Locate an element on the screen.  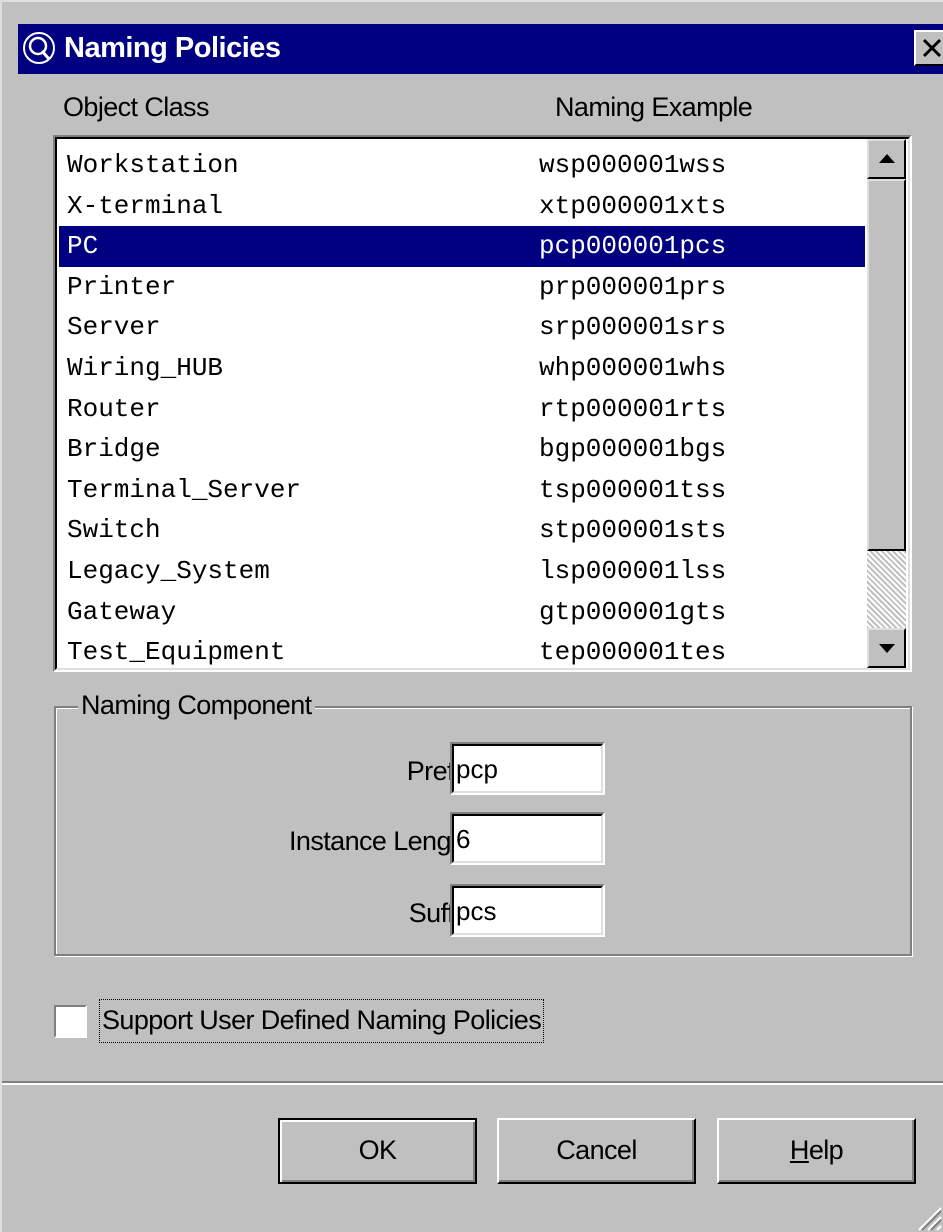
list-item: Switch stp000001sts is located at coordinates (462, 530).